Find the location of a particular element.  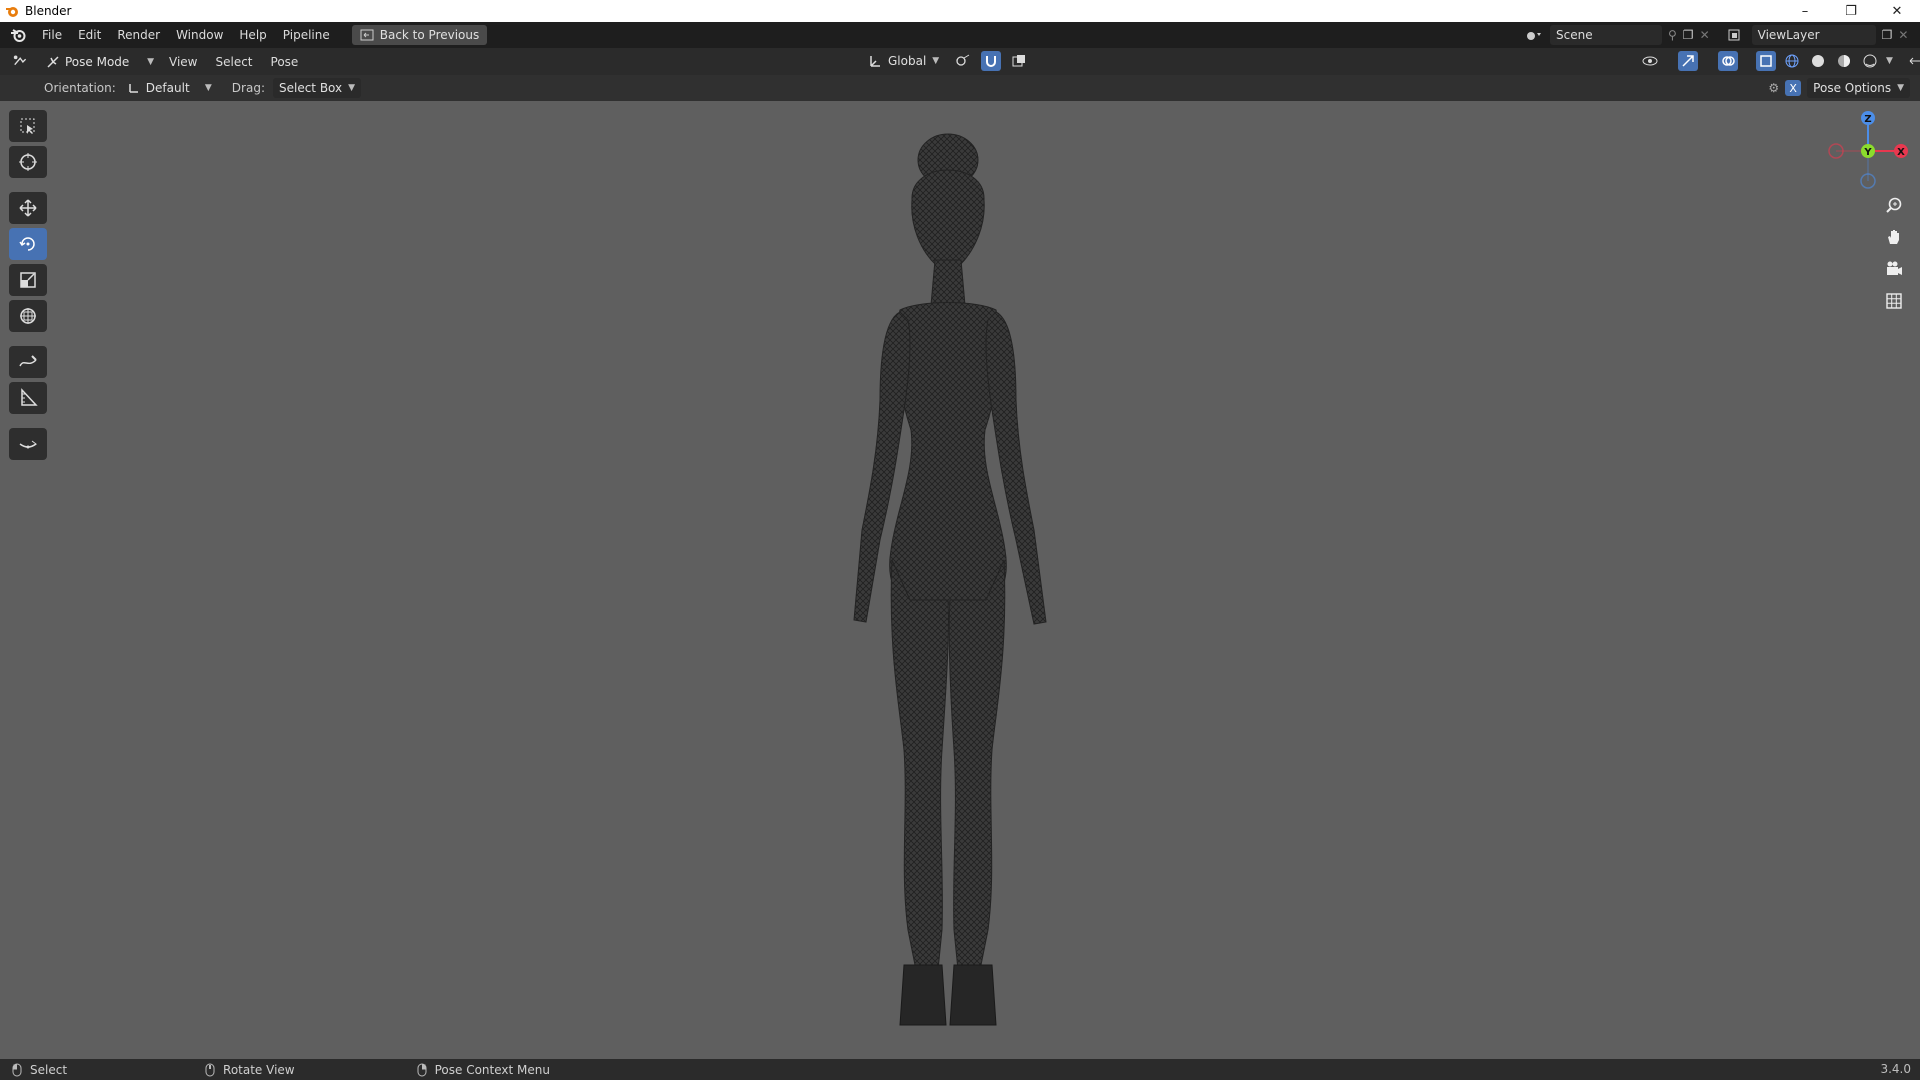

annotate-icon is located at coordinates (27, 361).